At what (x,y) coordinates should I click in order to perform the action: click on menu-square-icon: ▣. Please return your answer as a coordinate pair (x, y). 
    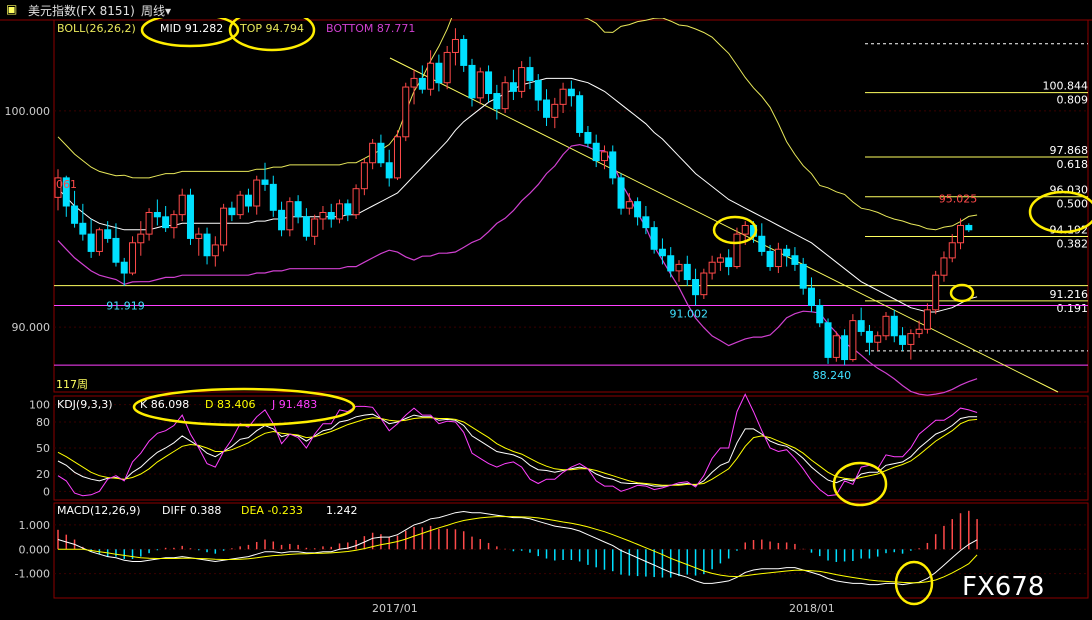
    Looking at the image, I should click on (11, 9).